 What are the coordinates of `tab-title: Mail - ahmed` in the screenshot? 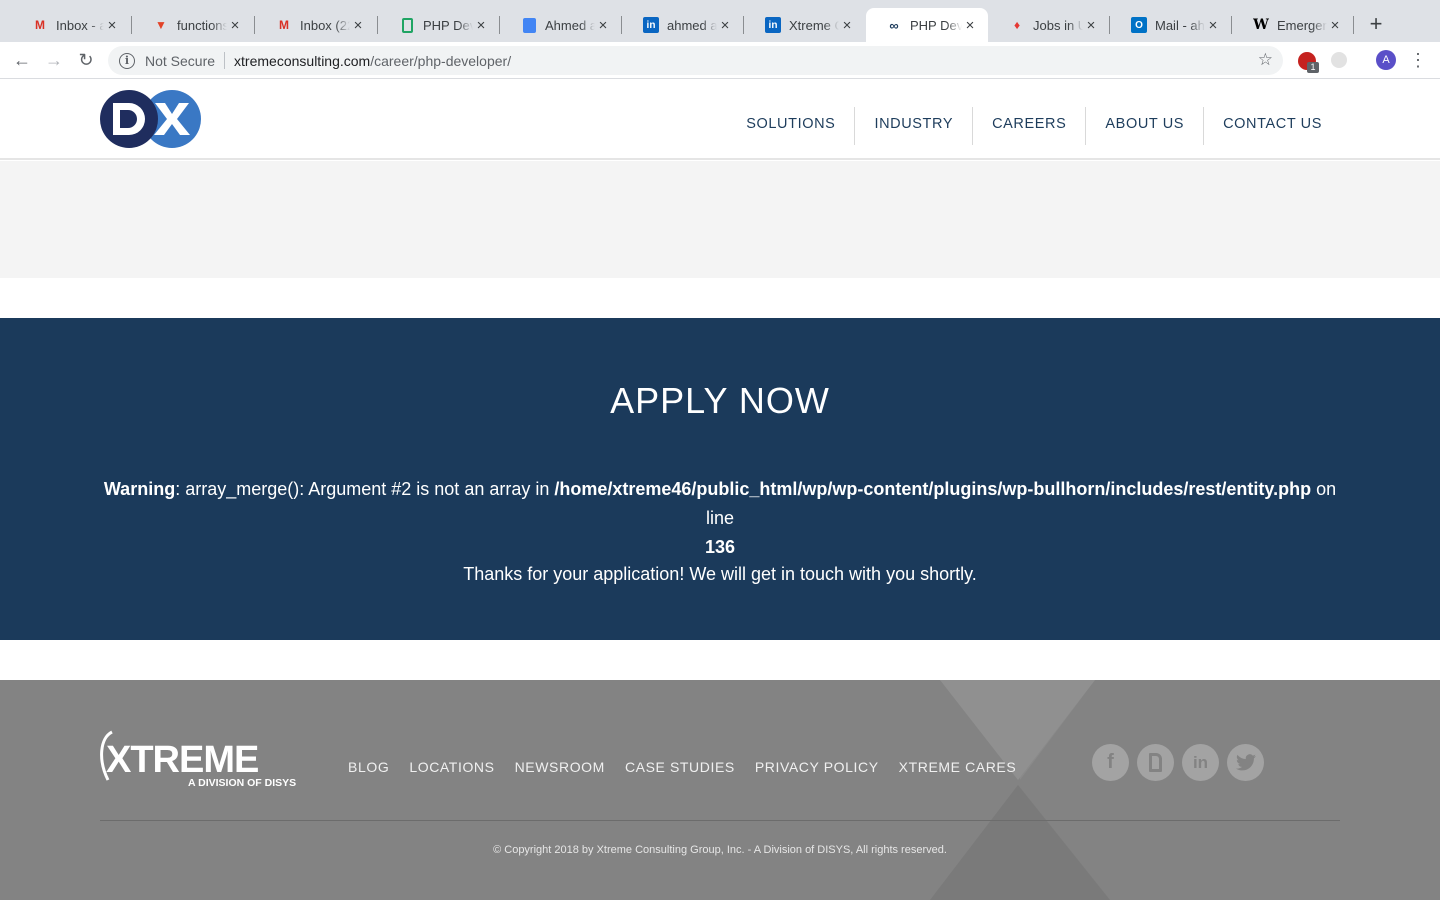 It's located at (1180, 25).